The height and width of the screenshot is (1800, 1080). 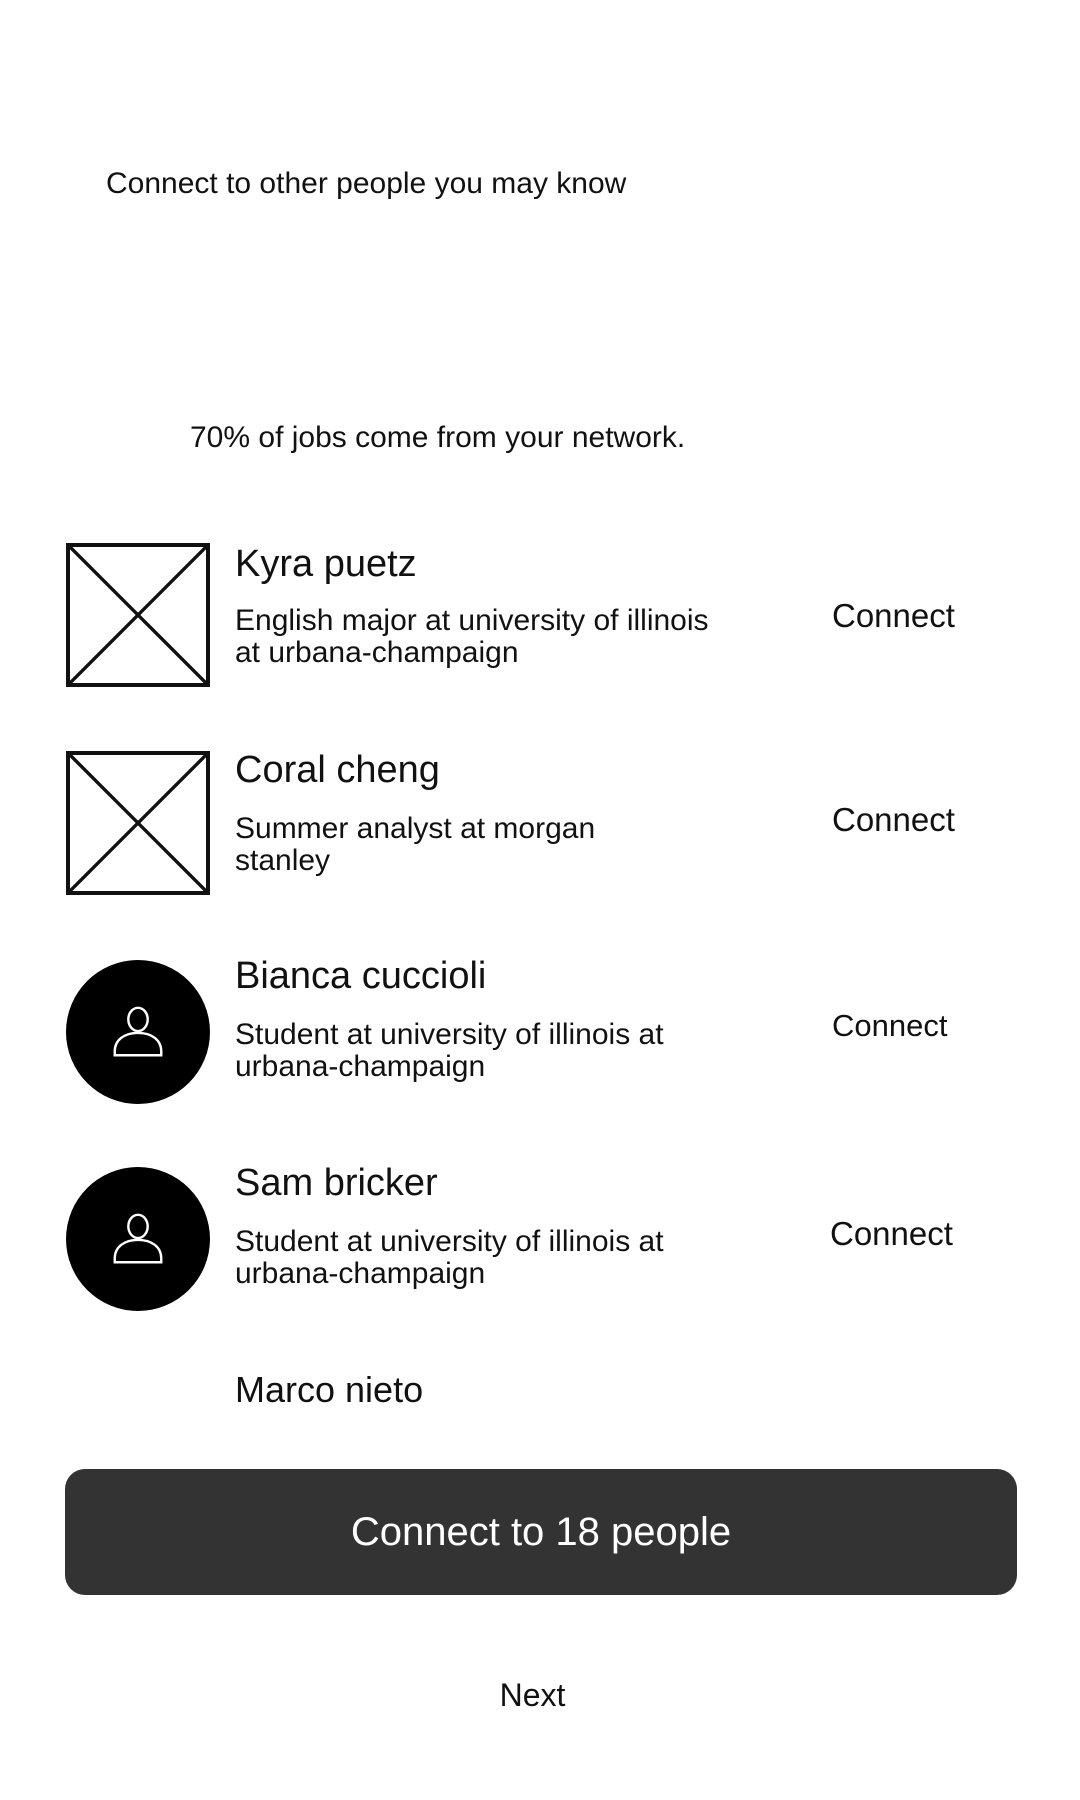 I want to click on person-name: Bianca cuccioli, so click(x=361, y=976).